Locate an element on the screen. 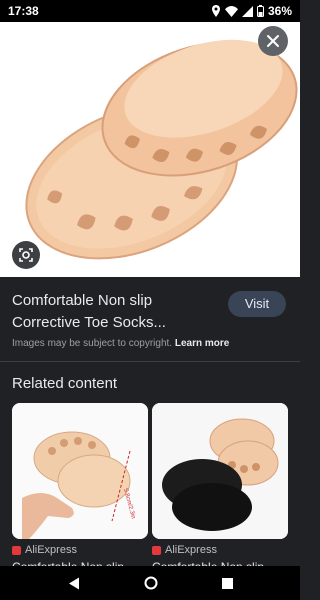 Image resolution: width=320 pixels, height=600 pixels. learn-more-link: Learn more is located at coordinates (202, 343).